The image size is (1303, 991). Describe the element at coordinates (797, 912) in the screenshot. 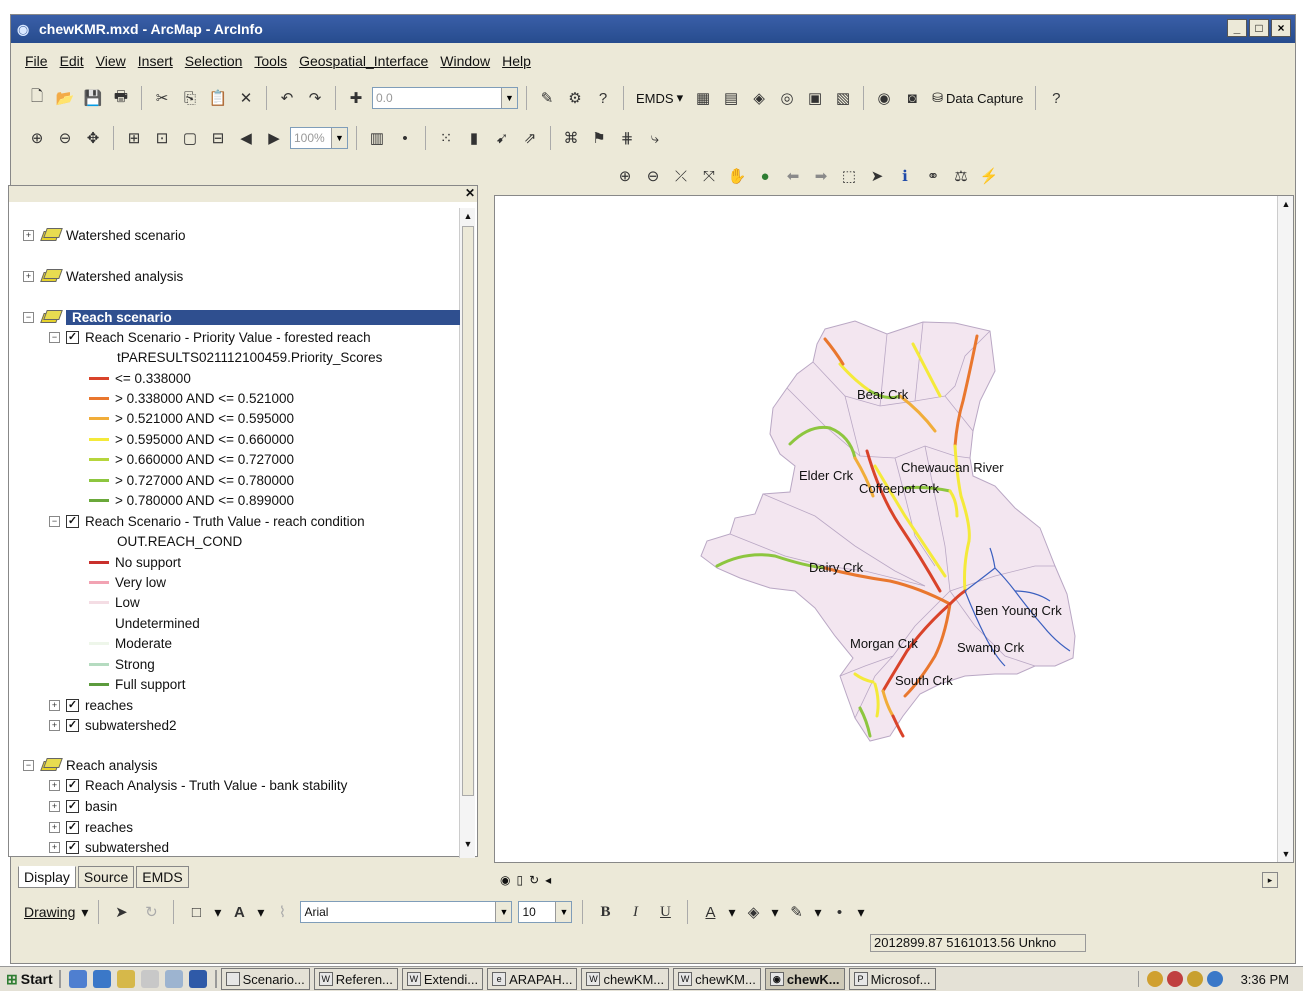

I see `line-color-icon: ✎` at that location.